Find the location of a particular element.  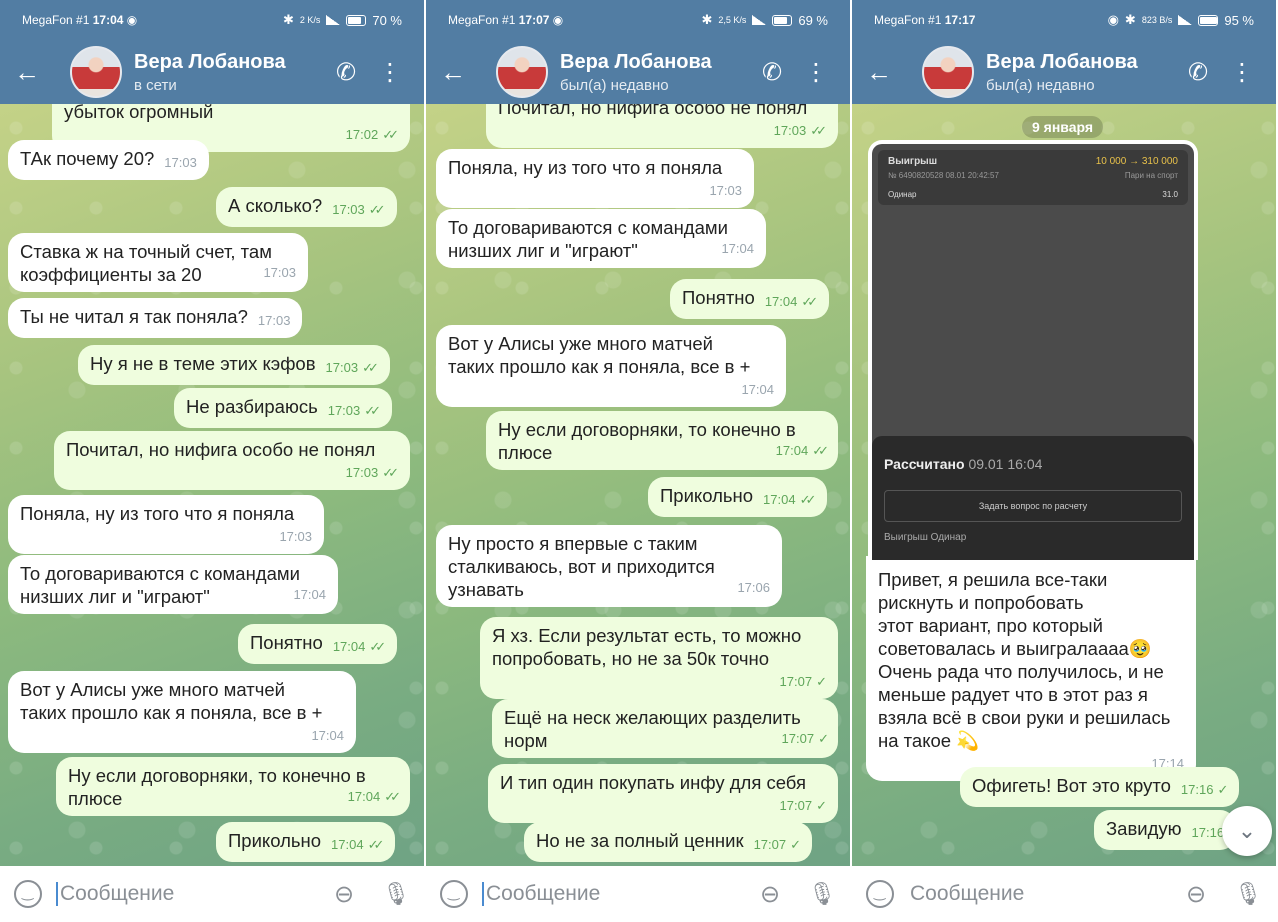

bluetooth-icon: ✱ is located at coordinates (288, 19).